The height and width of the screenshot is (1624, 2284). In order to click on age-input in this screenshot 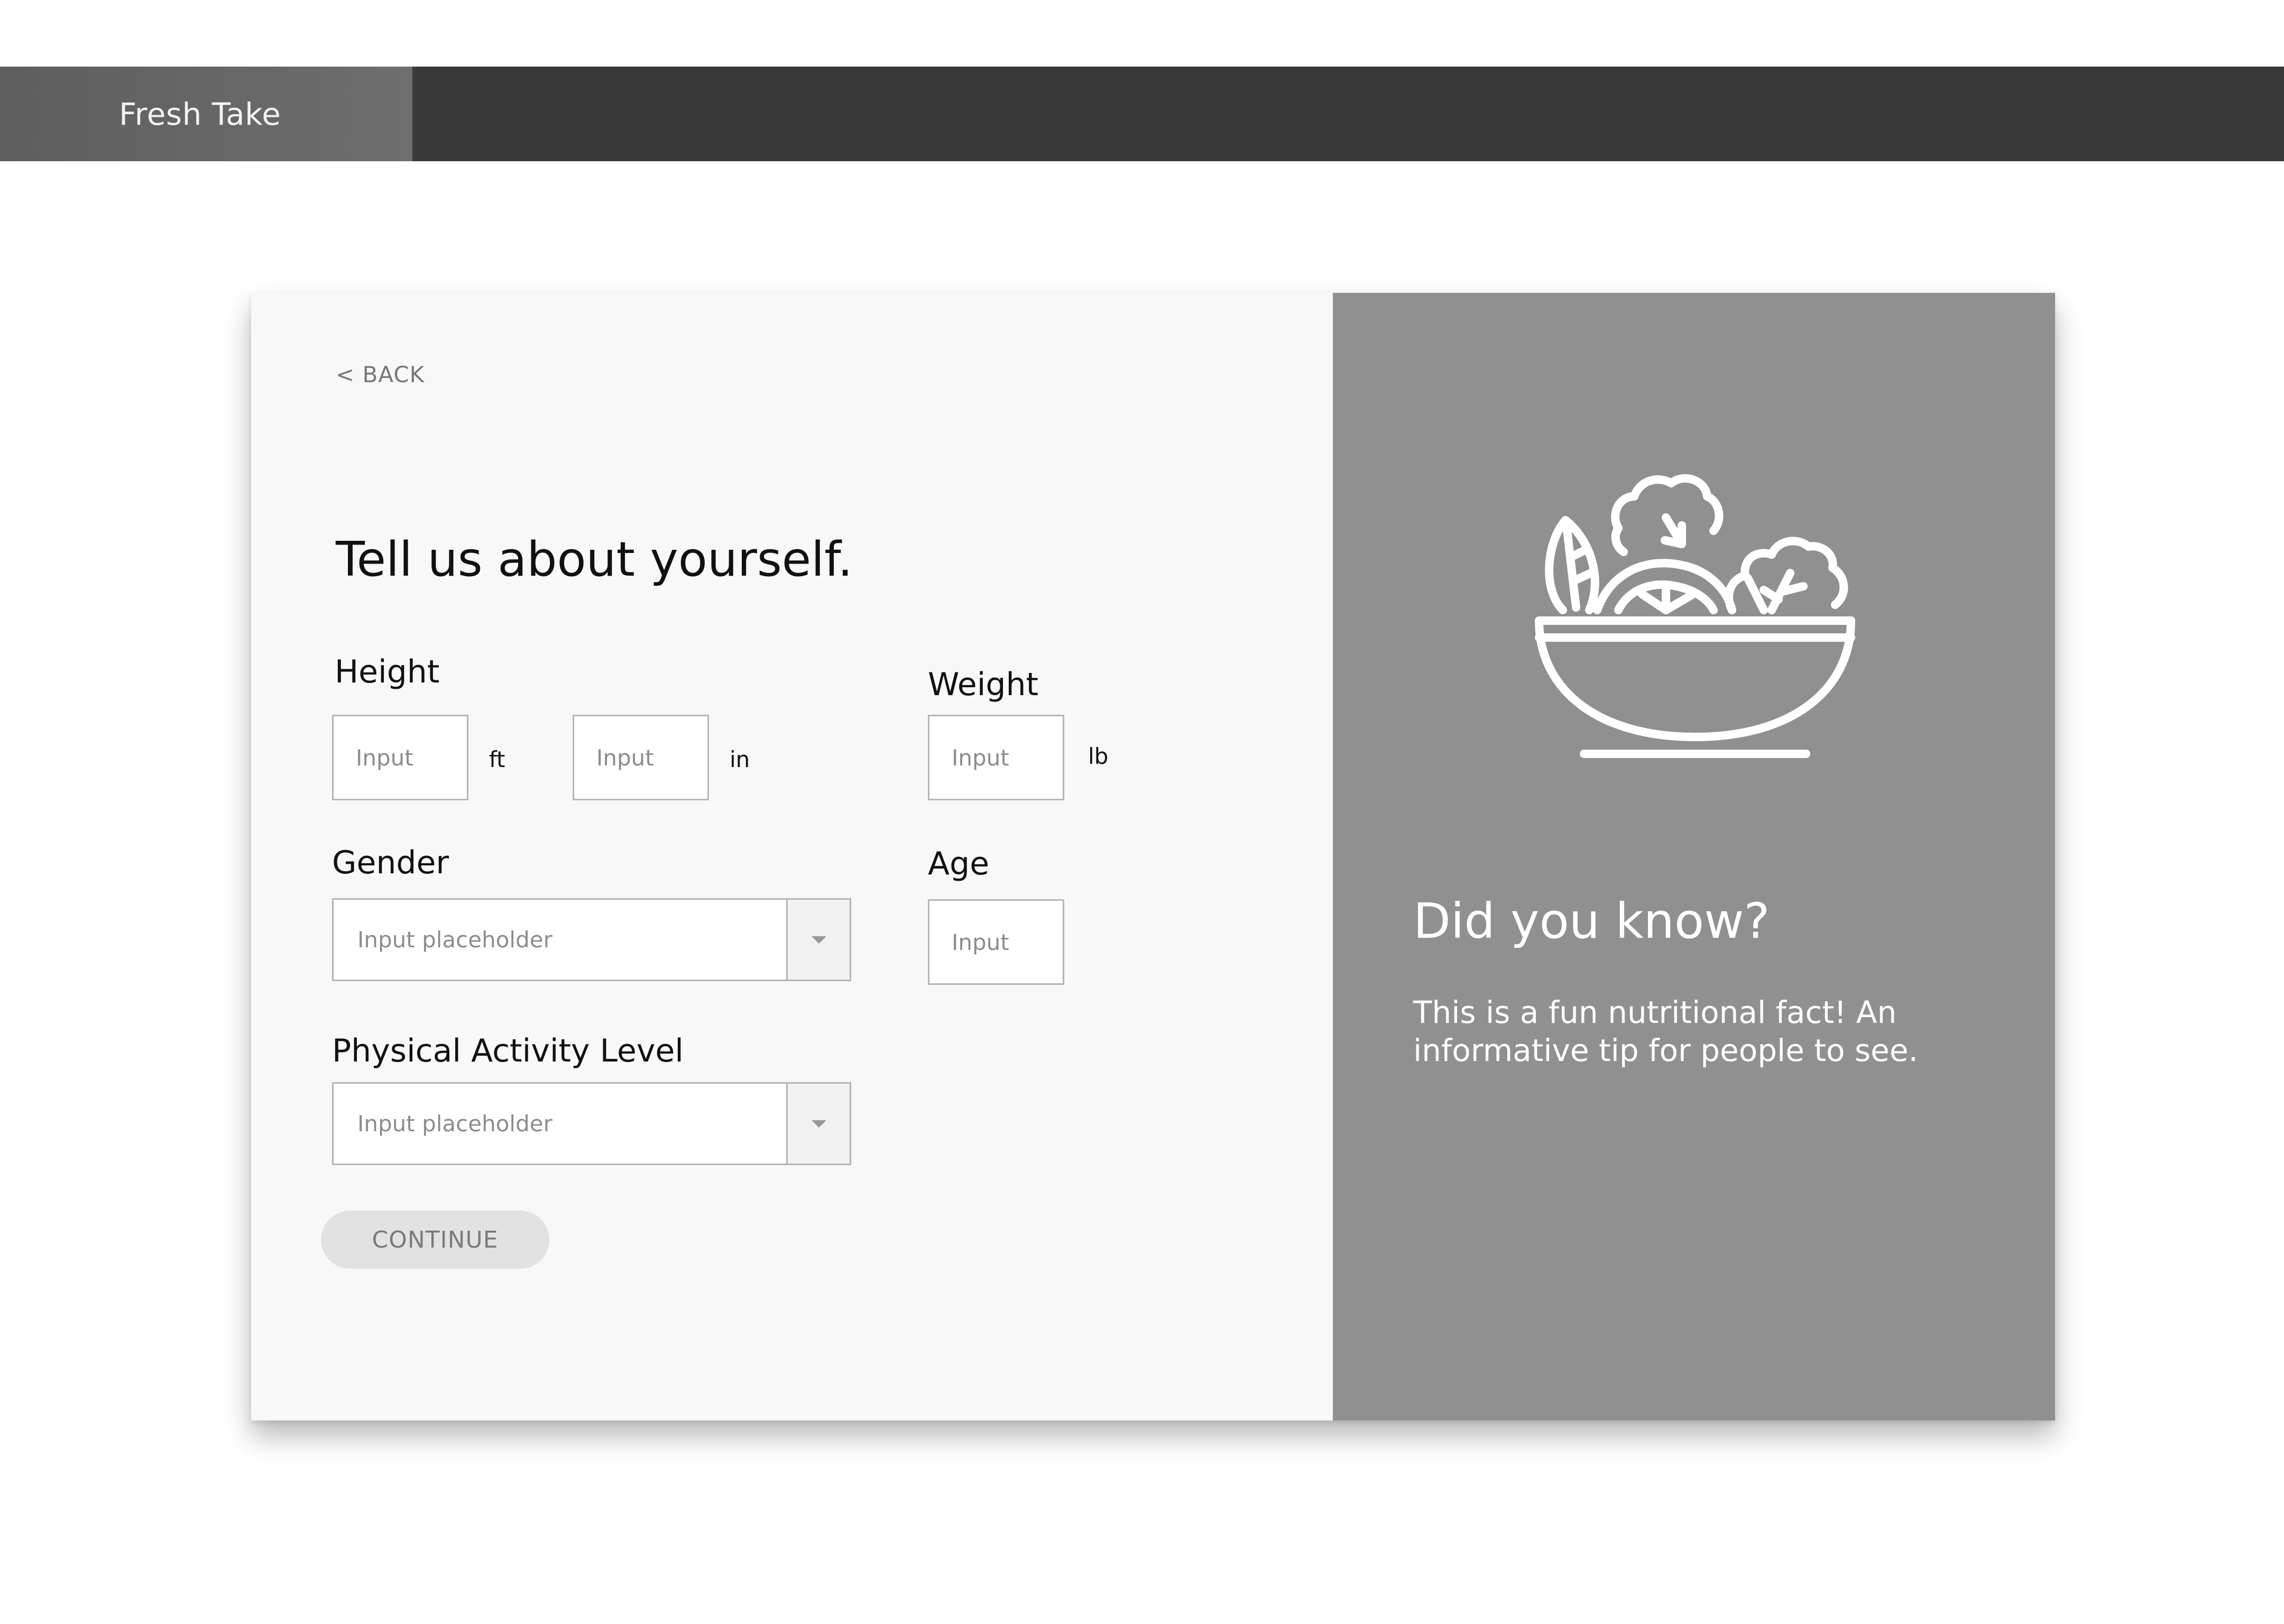, I will do `click(996, 942)`.